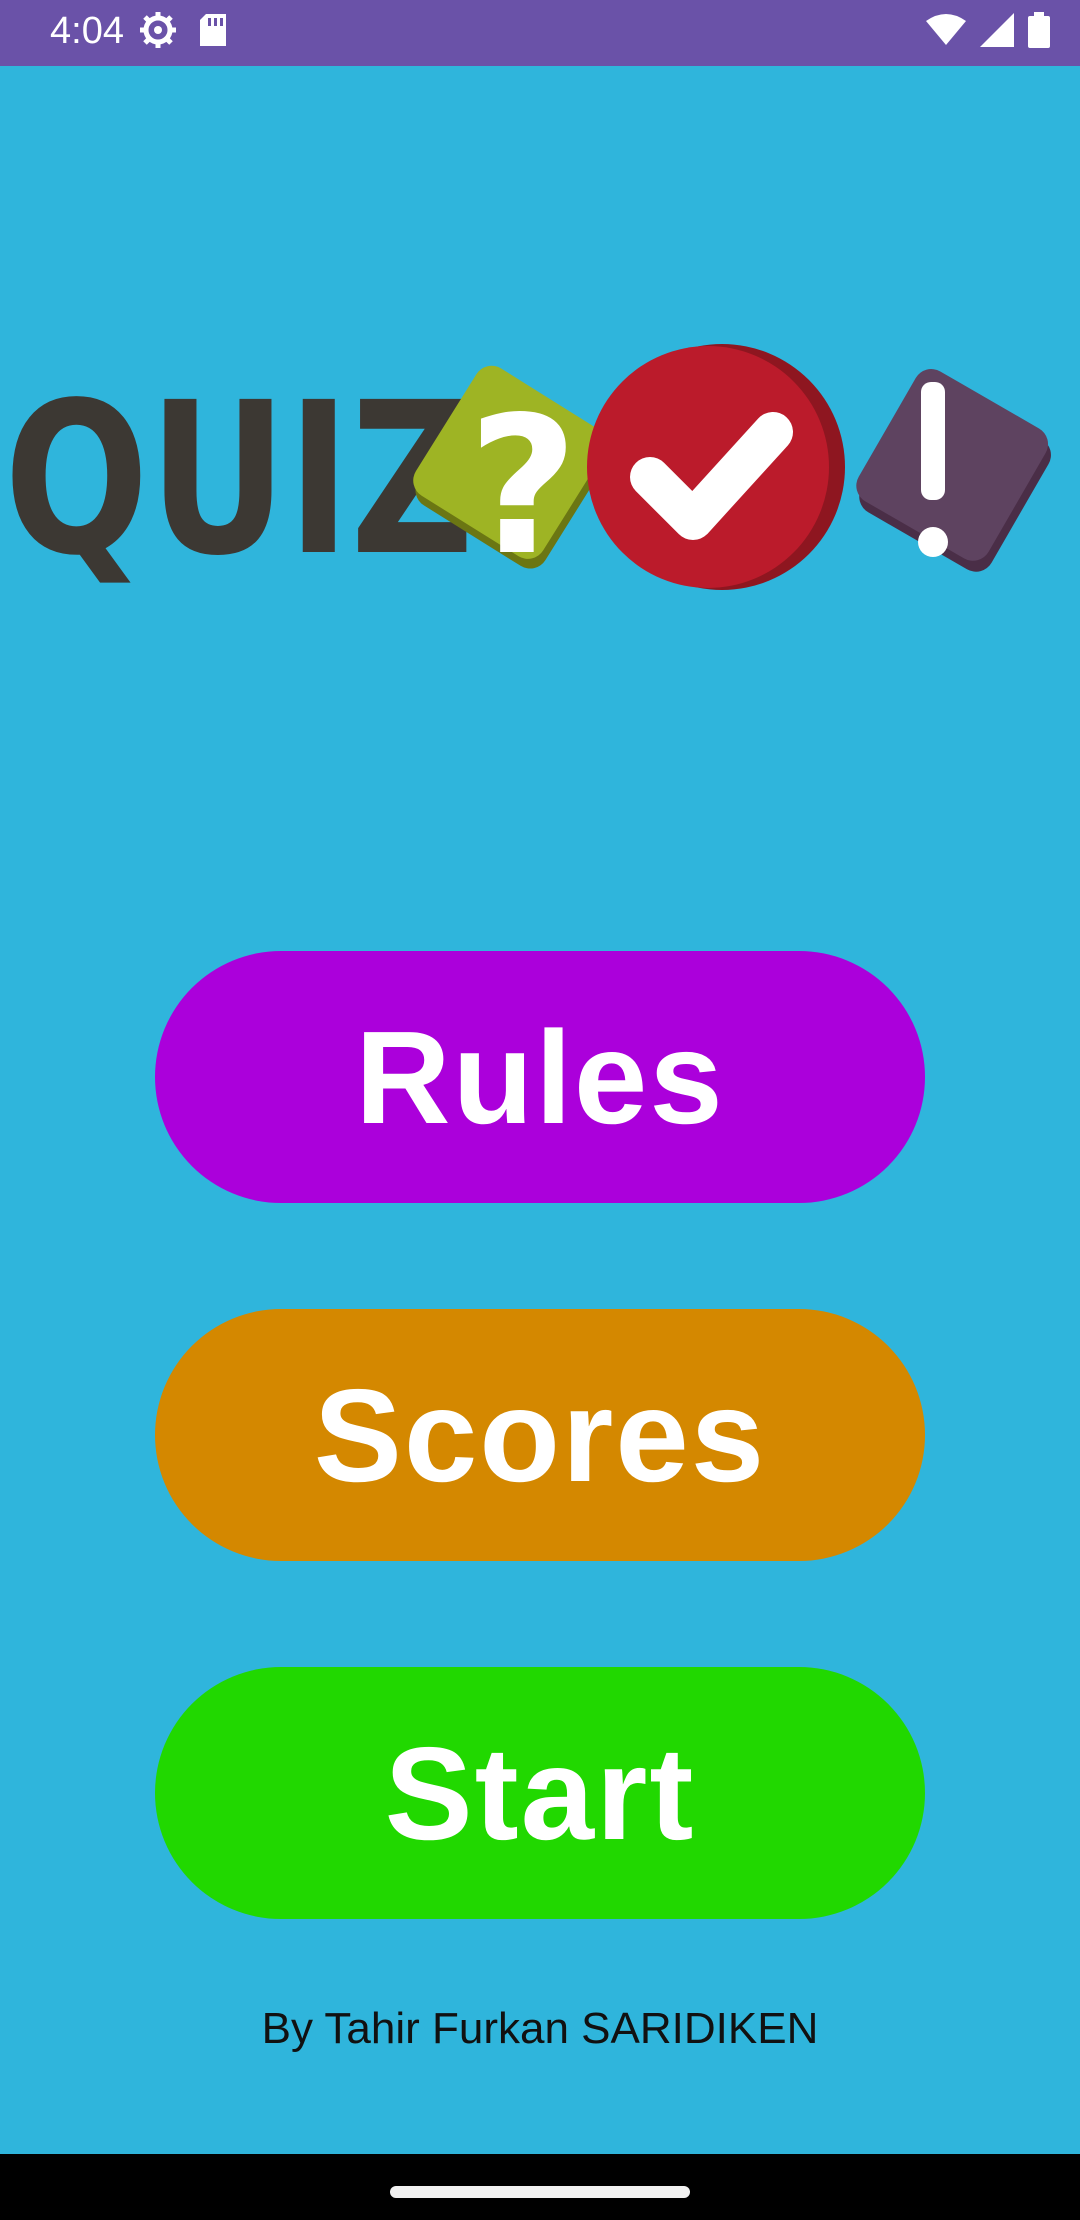 This screenshot has height=2220, width=1080. What do you see at coordinates (953, 470) in the screenshot?
I see `exclamation-tile-icon` at bounding box center [953, 470].